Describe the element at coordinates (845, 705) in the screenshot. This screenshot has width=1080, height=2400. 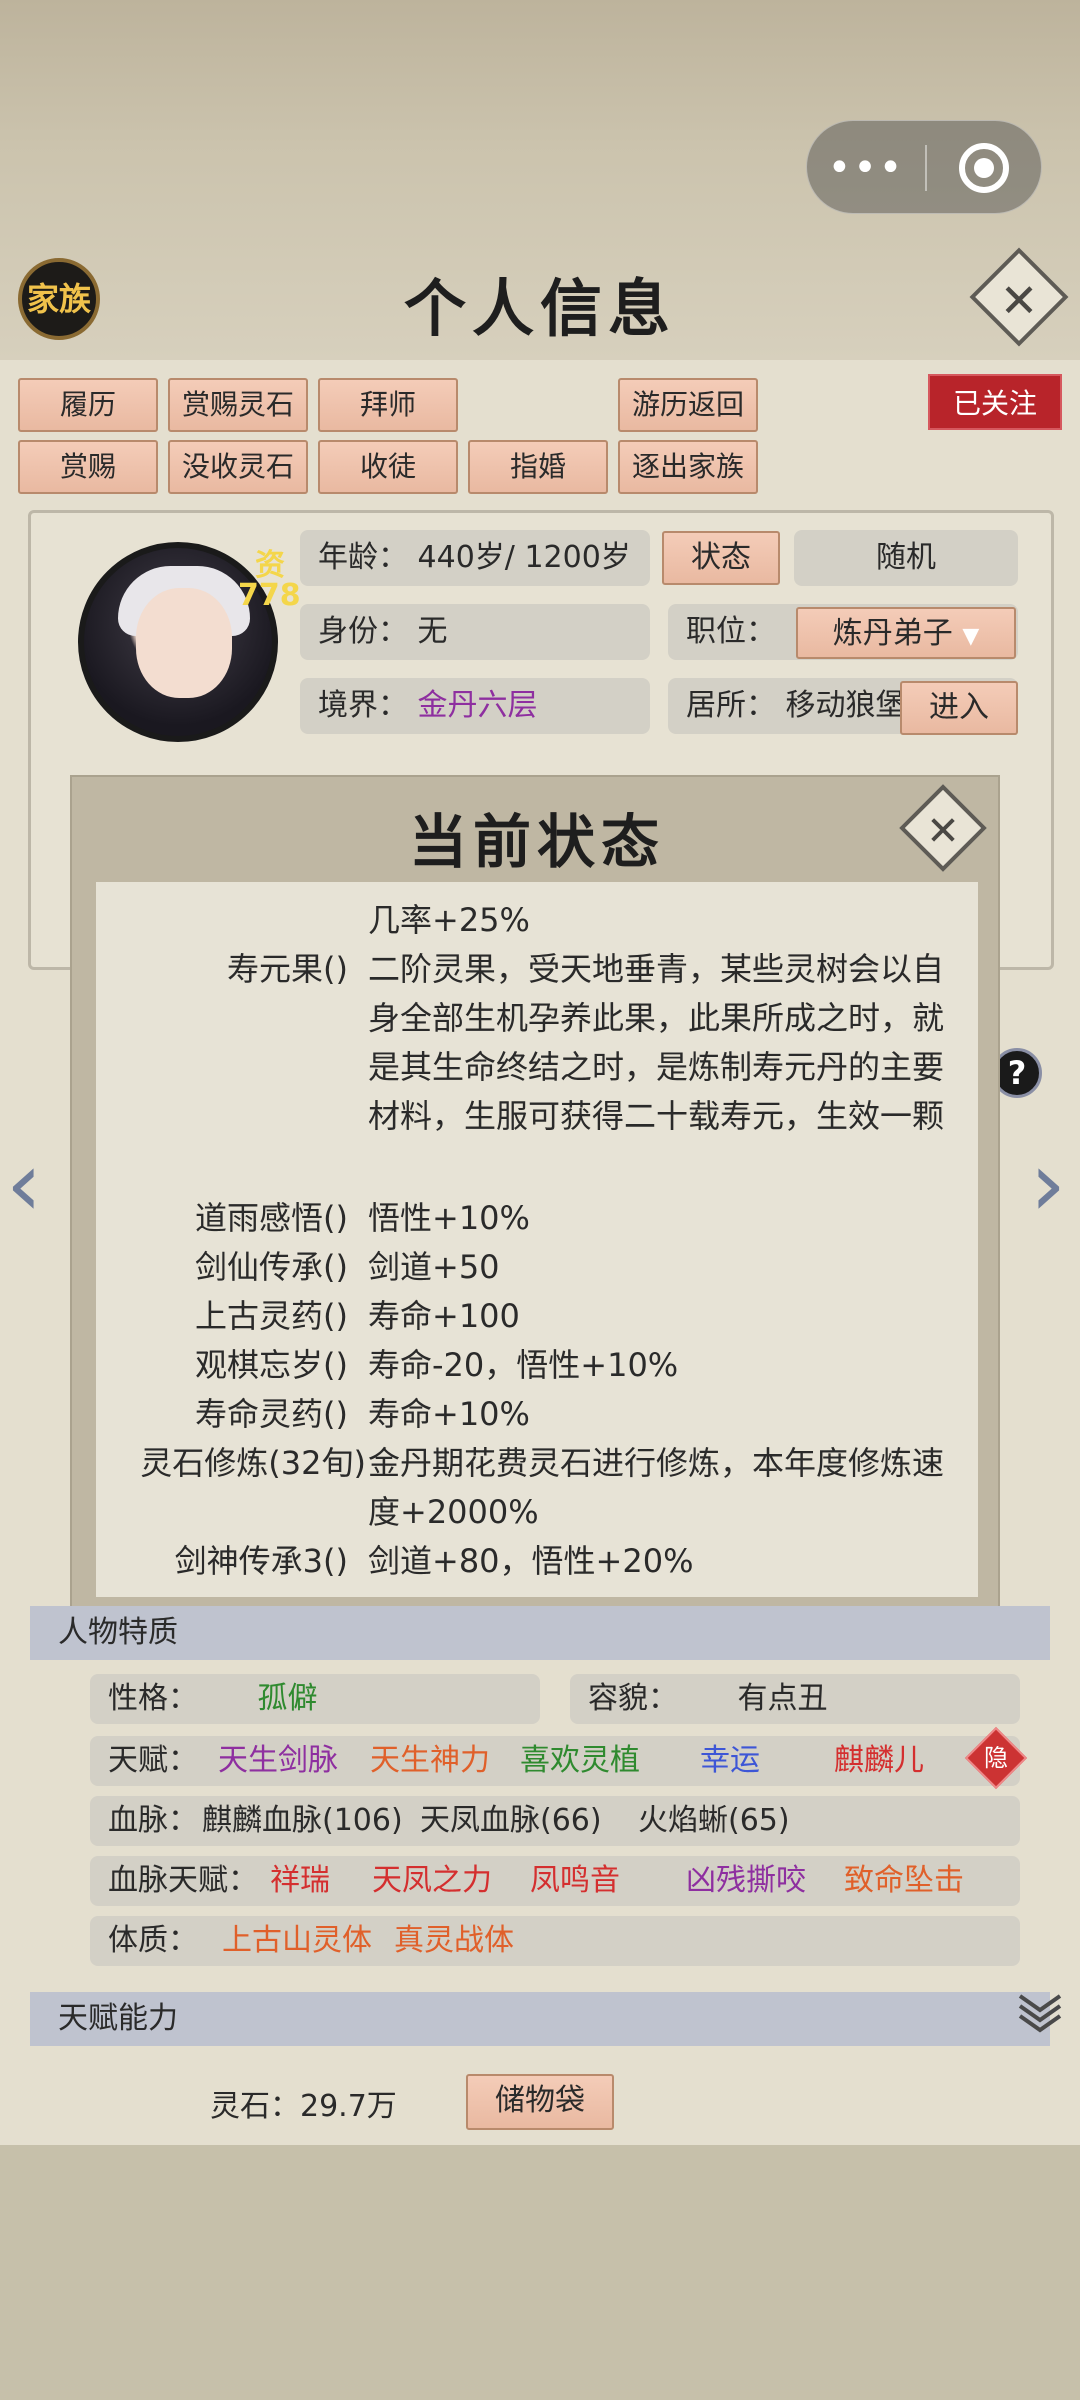
I see `residence-value: 移动狼堡` at that location.